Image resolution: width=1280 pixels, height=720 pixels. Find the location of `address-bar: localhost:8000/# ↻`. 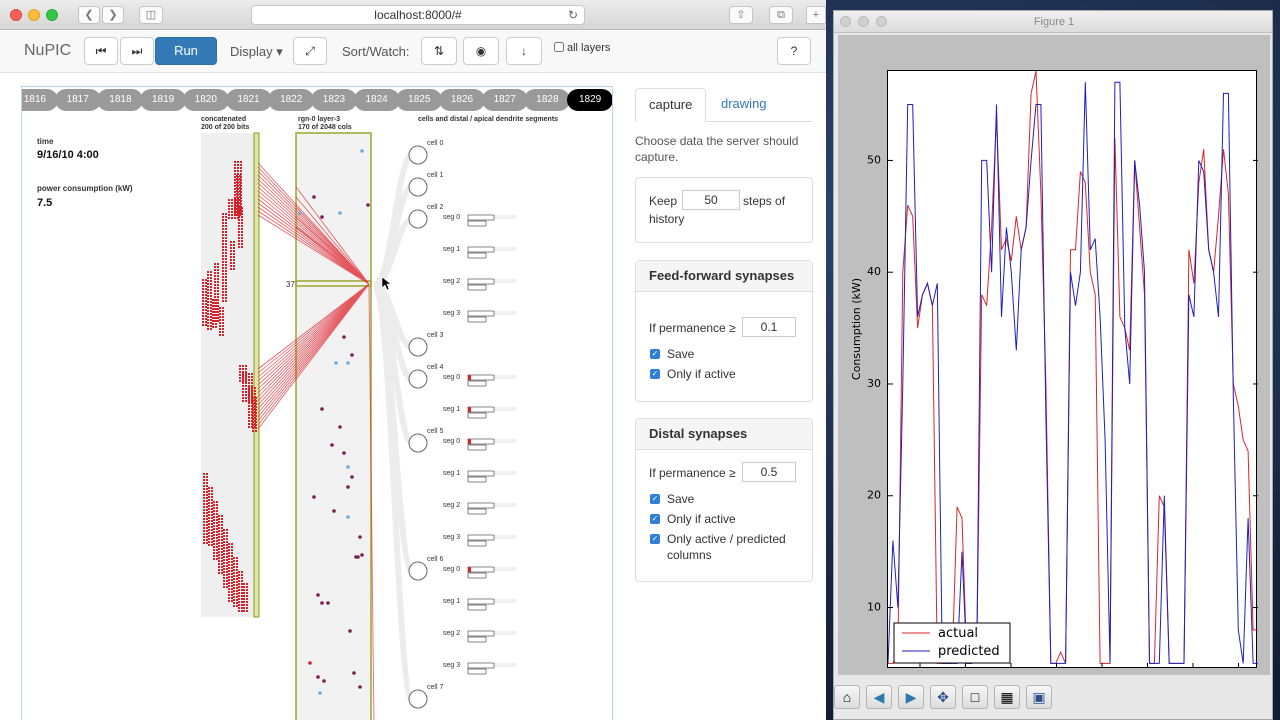

address-bar: localhost:8000/# ↻ is located at coordinates (418, 15).